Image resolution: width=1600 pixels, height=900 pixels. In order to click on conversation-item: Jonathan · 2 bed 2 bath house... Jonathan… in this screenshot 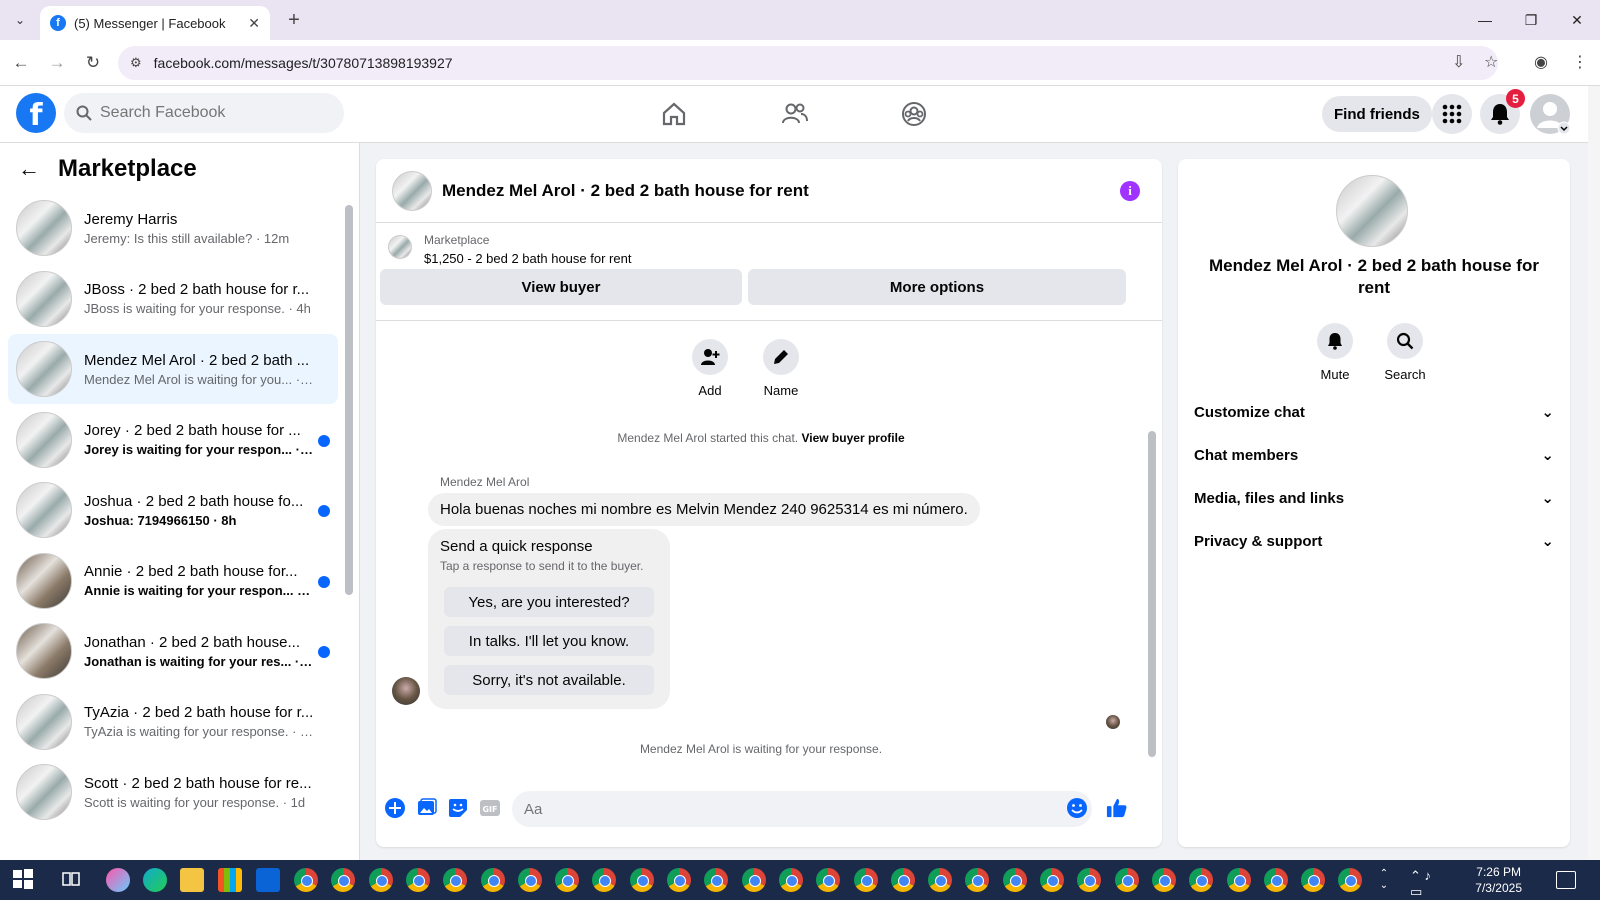, I will do `click(173, 651)`.